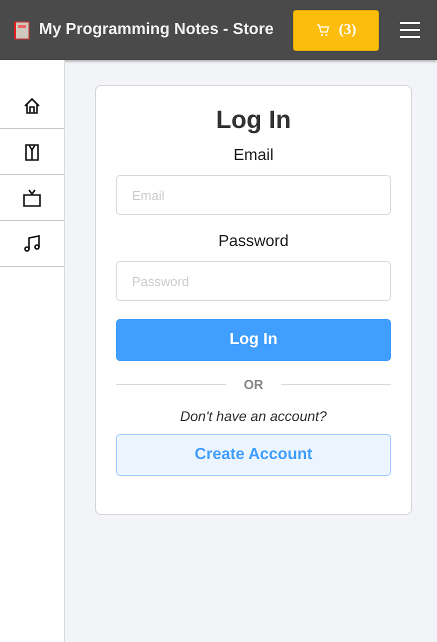 This screenshot has width=437, height=642. I want to click on divider-text: OR, so click(254, 384).